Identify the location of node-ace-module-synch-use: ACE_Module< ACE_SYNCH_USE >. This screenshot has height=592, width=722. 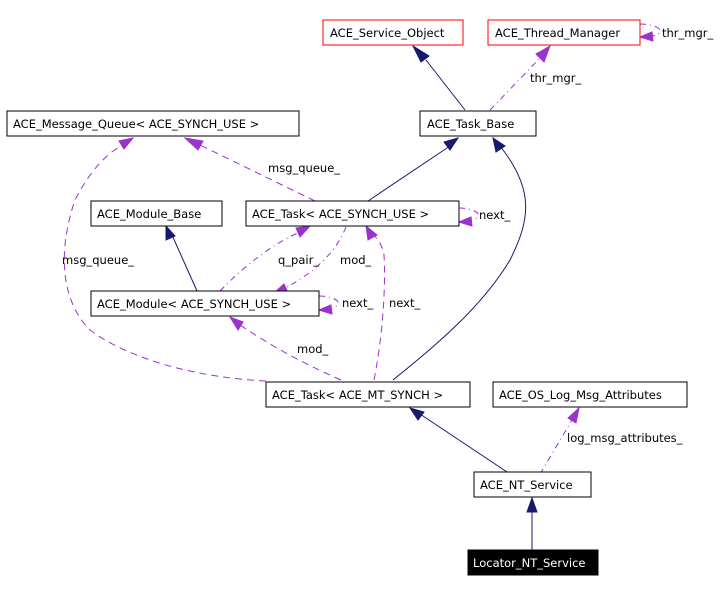
(205, 303).